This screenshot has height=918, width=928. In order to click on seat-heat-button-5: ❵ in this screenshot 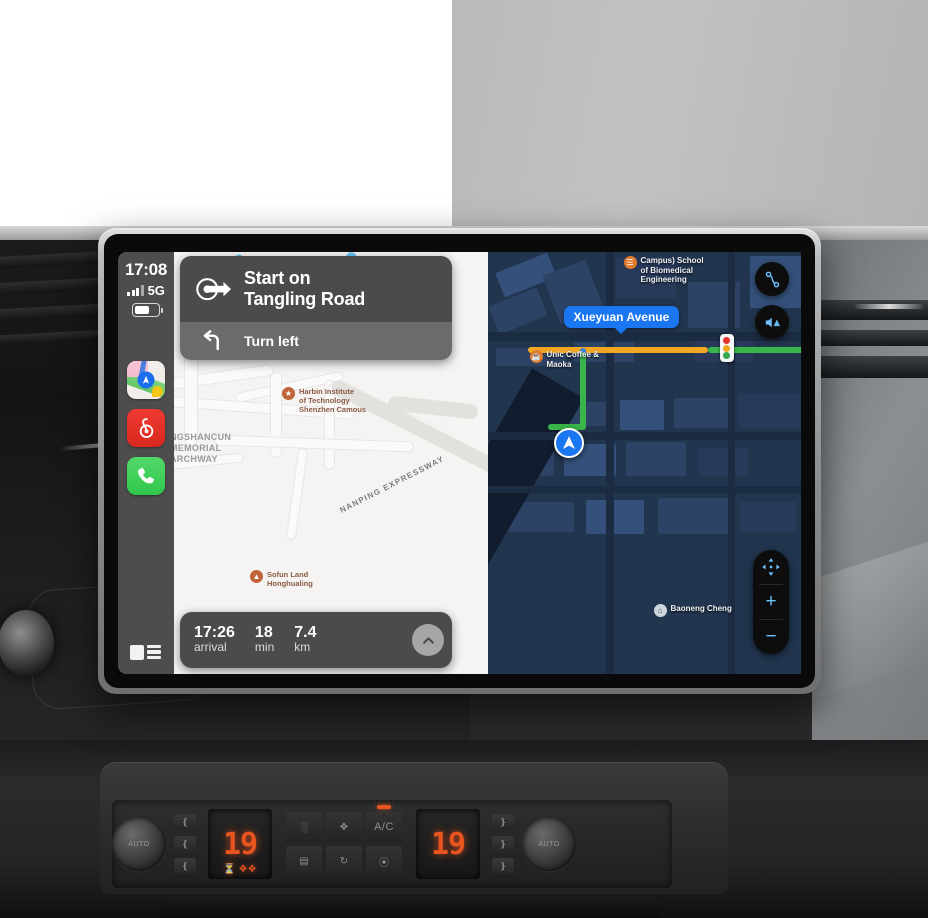, I will do `click(503, 844)`.